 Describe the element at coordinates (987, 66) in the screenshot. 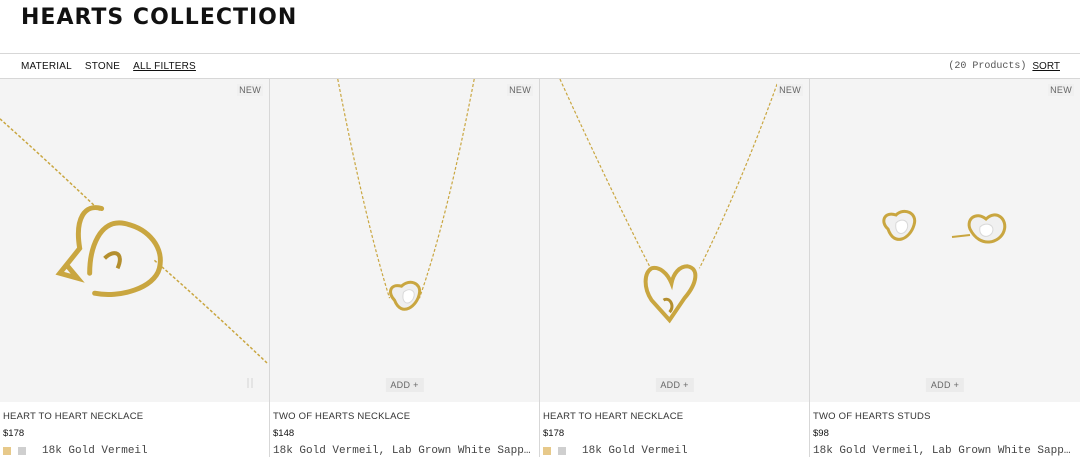

I see `product-count: (20 Products)` at that location.